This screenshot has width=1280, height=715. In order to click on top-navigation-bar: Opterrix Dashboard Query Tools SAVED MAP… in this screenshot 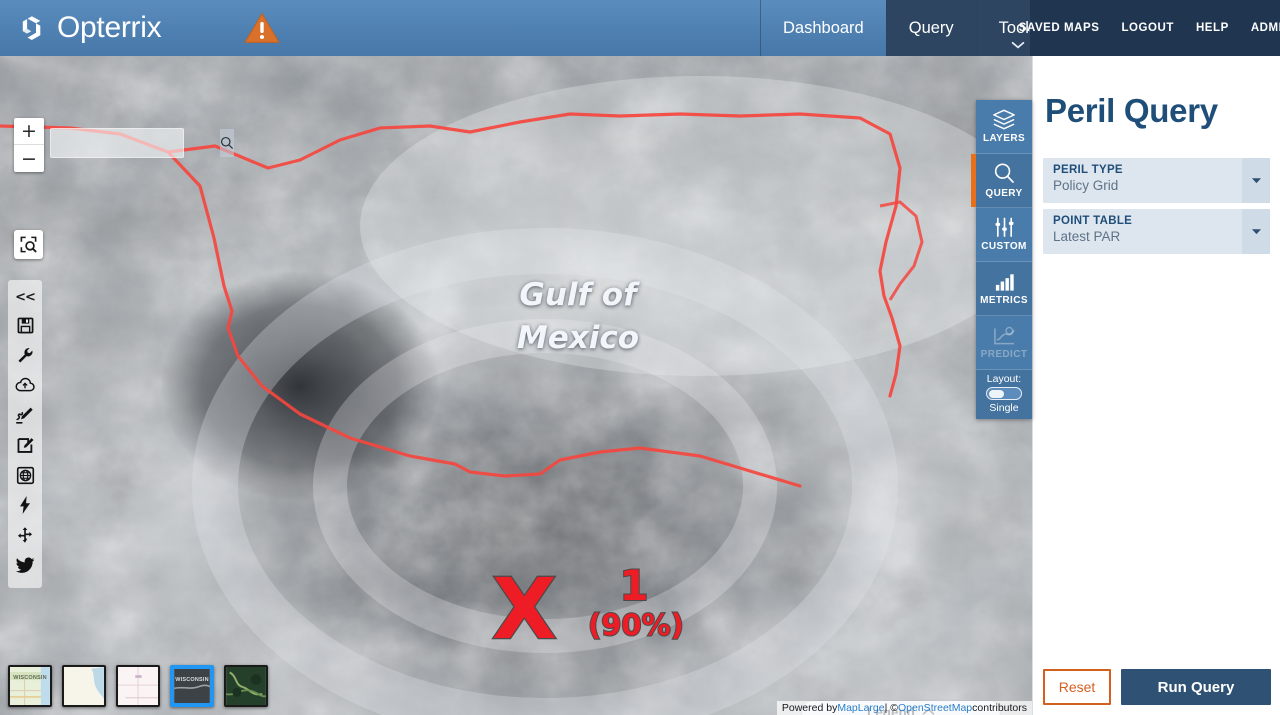, I will do `click(640, 28)`.